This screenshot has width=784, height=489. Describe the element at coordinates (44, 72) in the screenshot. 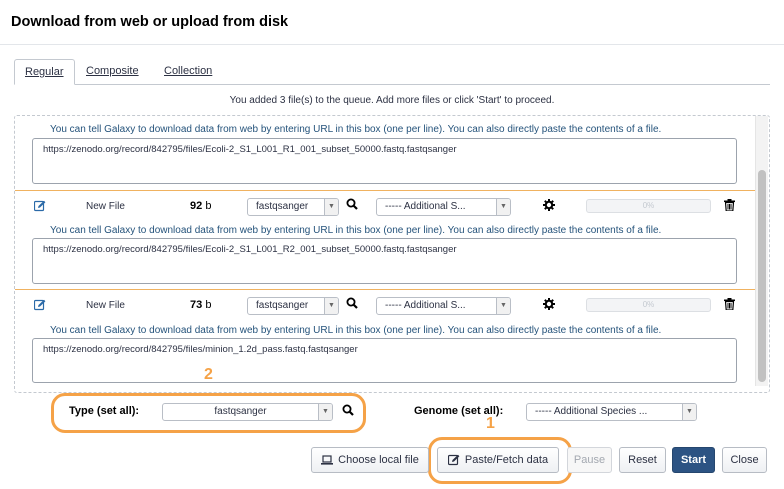

I see `tab-regular: Regular` at that location.